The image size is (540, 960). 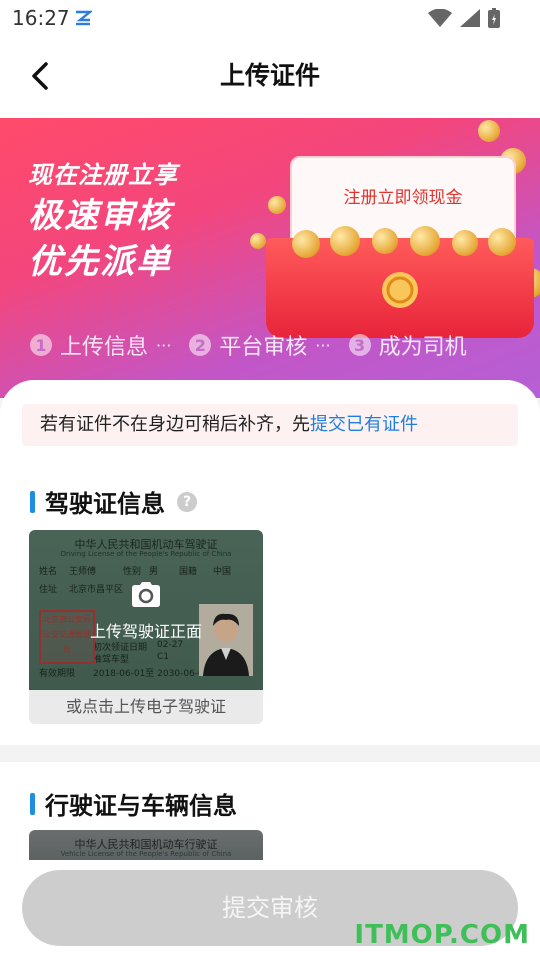 I want to click on page-title: 上传证件, so click(x=269, y=75).